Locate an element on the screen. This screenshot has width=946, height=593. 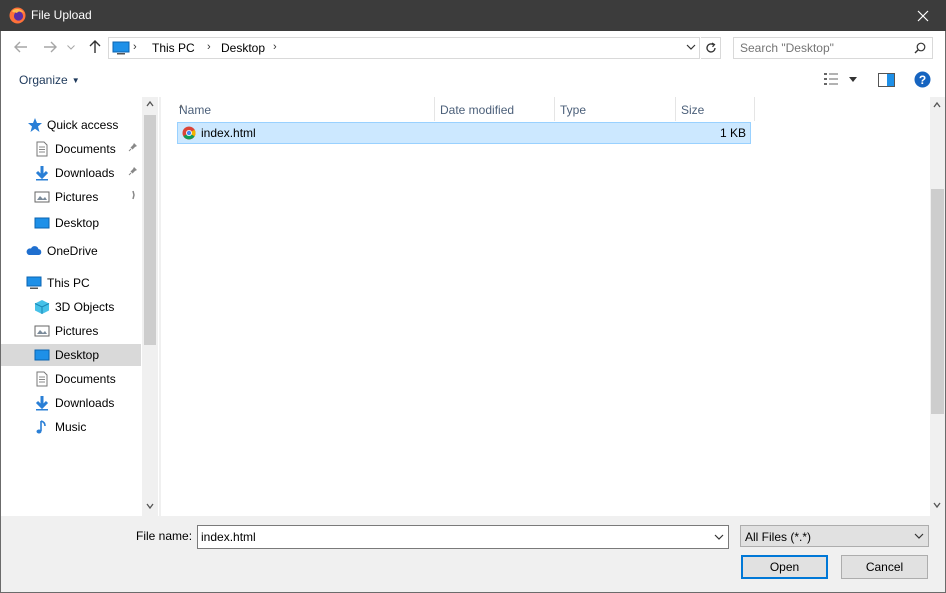
cube-icon is located at coordinates (42, 307).